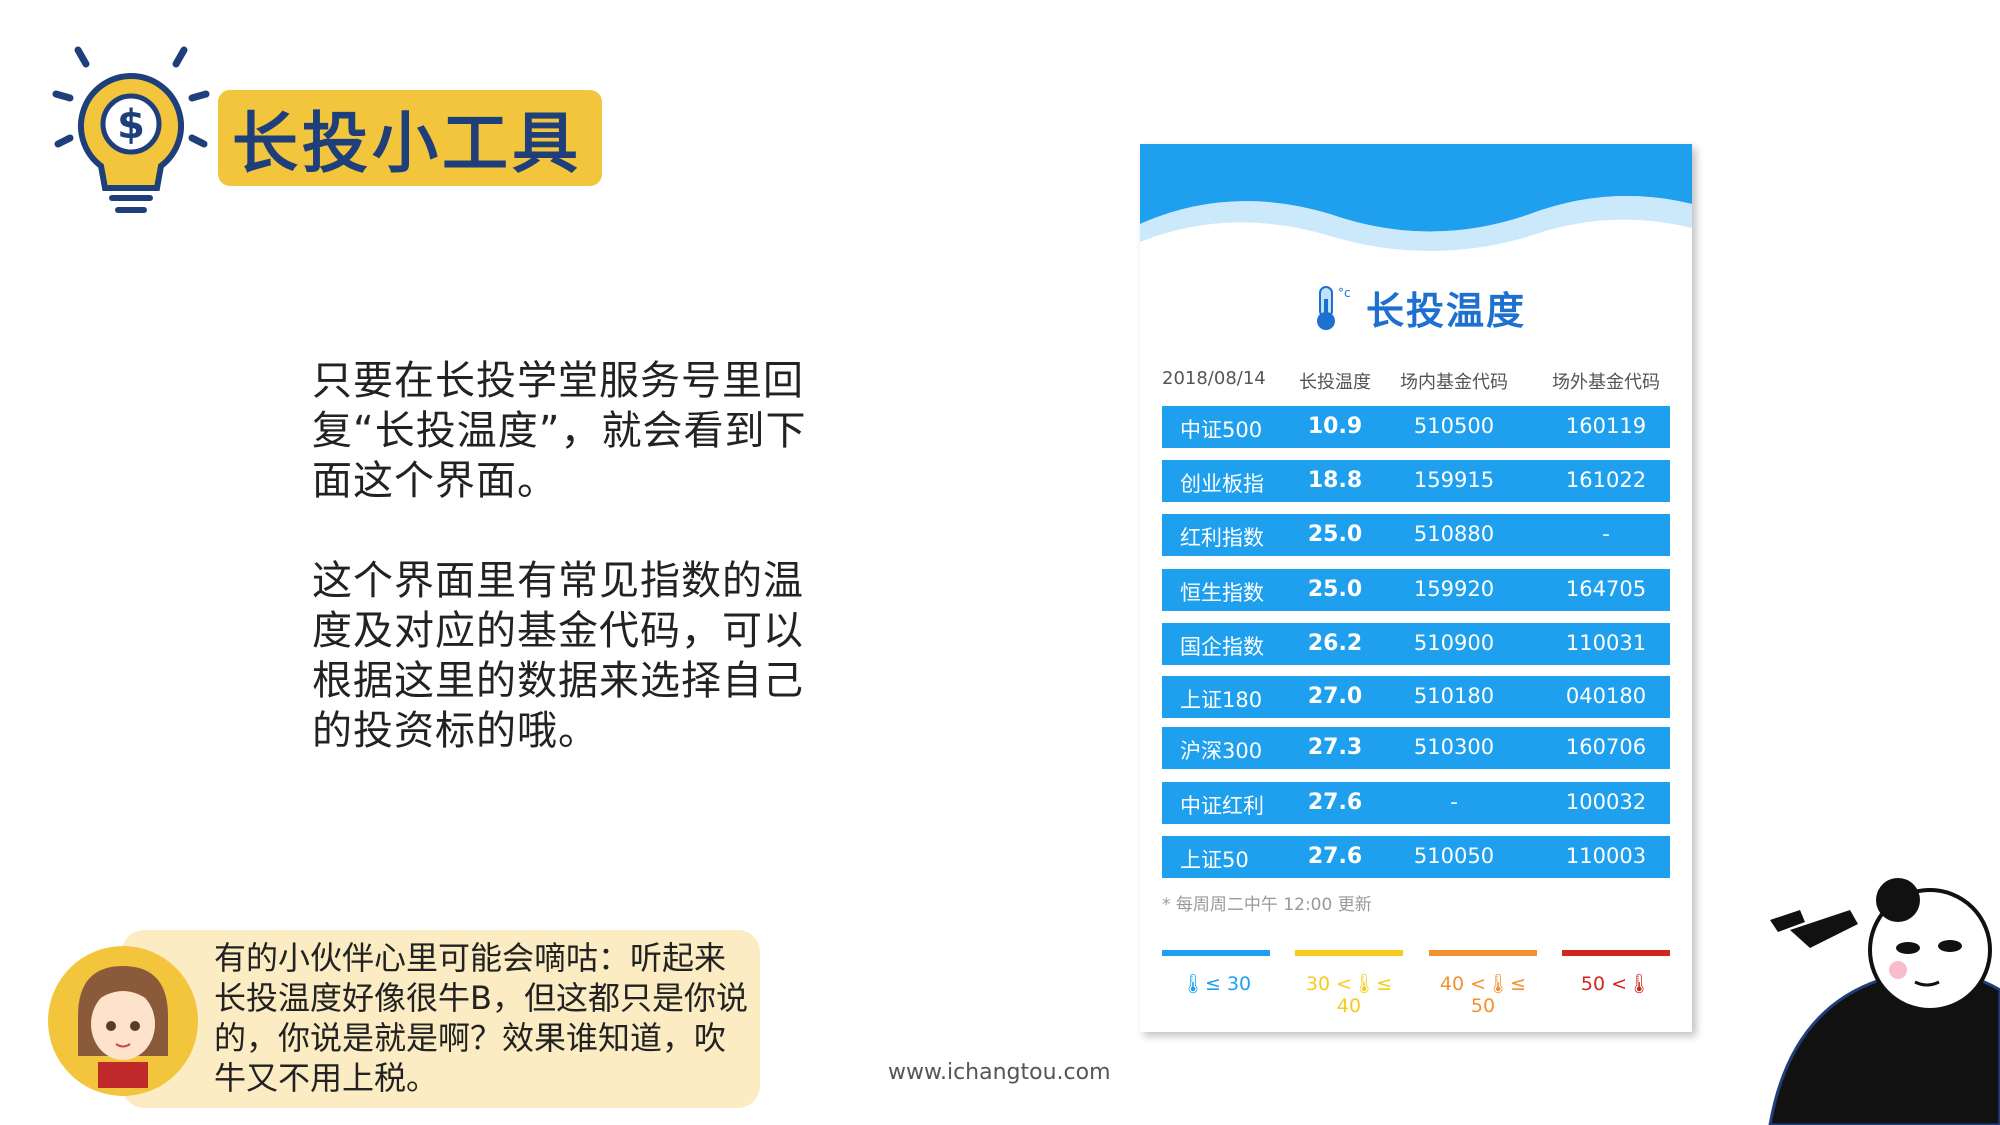 The width and height of the screenshot is (2000, 1125). I want to click on table-row: 国企指数 26.2 510900 110031, so click(1416, 644).